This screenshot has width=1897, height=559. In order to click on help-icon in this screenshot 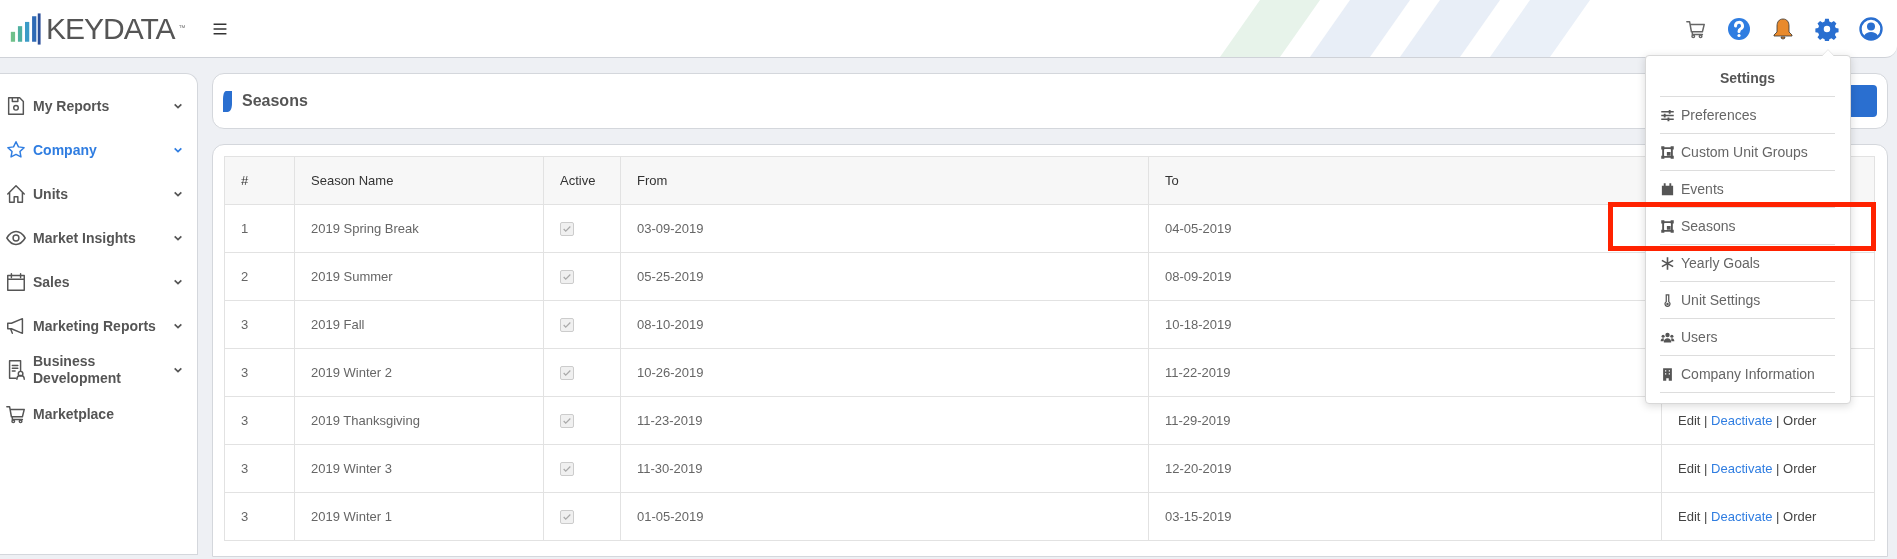, I will do `click(1739, 28)`.